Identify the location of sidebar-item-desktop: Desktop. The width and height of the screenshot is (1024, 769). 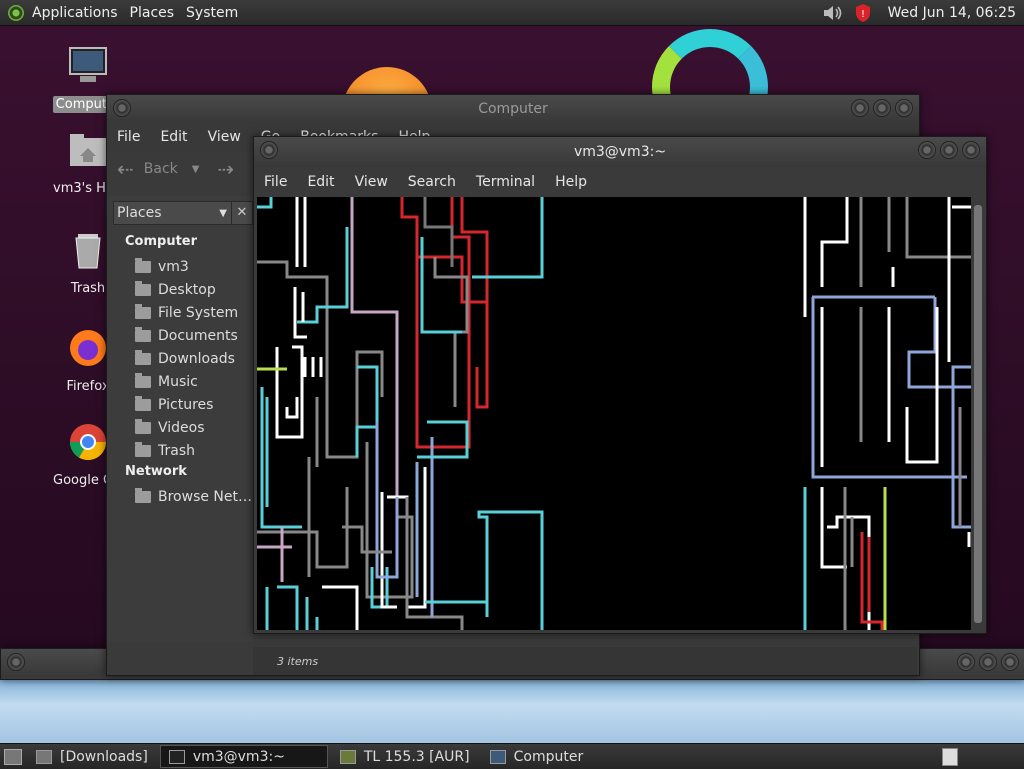
(180, 289).